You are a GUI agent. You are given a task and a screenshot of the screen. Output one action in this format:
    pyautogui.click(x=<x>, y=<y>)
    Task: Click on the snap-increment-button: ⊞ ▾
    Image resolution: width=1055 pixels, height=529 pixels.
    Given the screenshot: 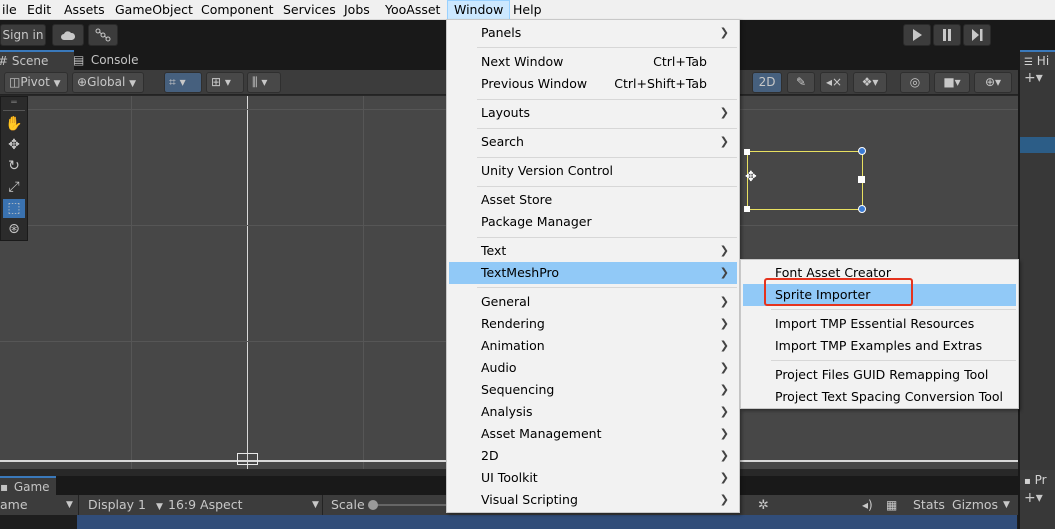 What is the action you would take?
    pyautogui.click(x=225, y=82)
    